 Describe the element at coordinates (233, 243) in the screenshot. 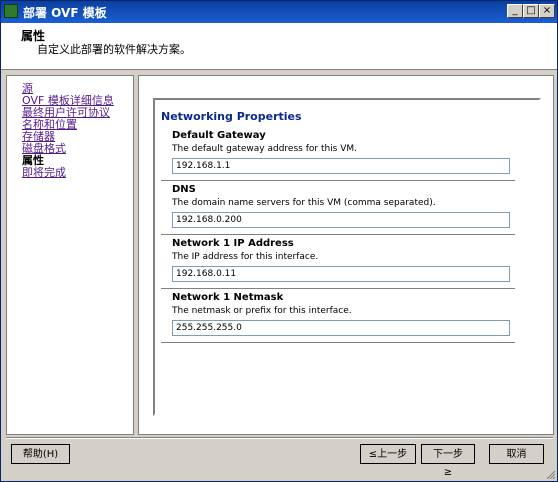

I see `property-label: Network 1 IP Address` at that location.